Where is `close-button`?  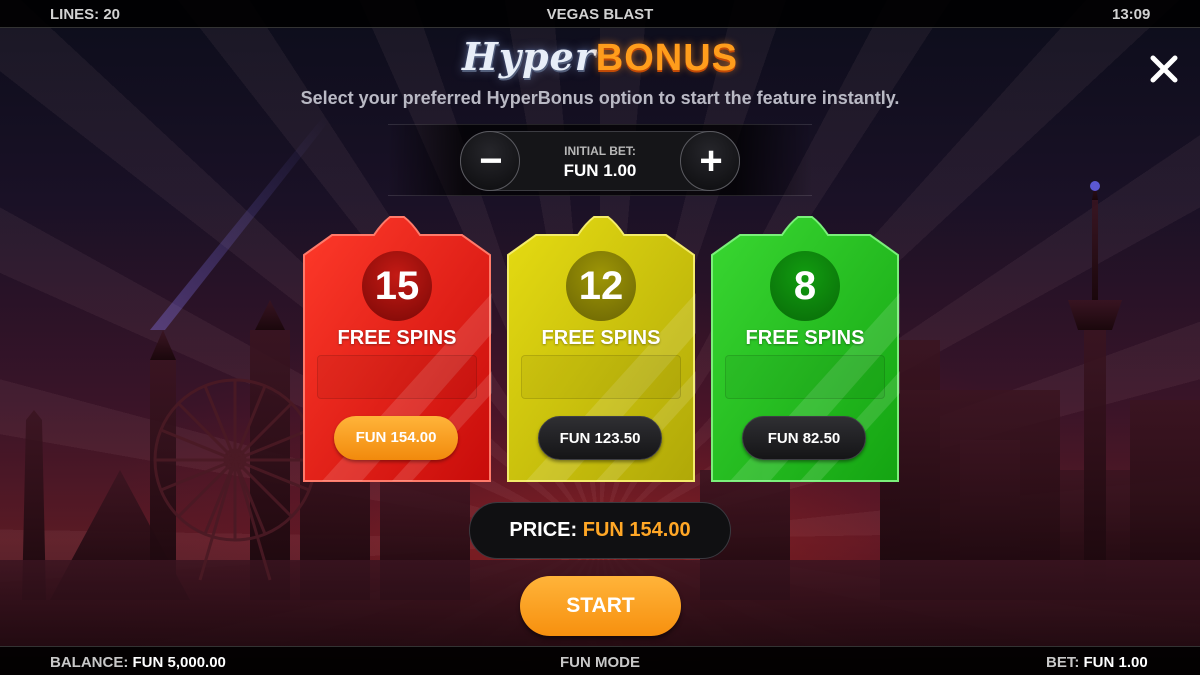
close-button is located at coordinates (1164, 69).